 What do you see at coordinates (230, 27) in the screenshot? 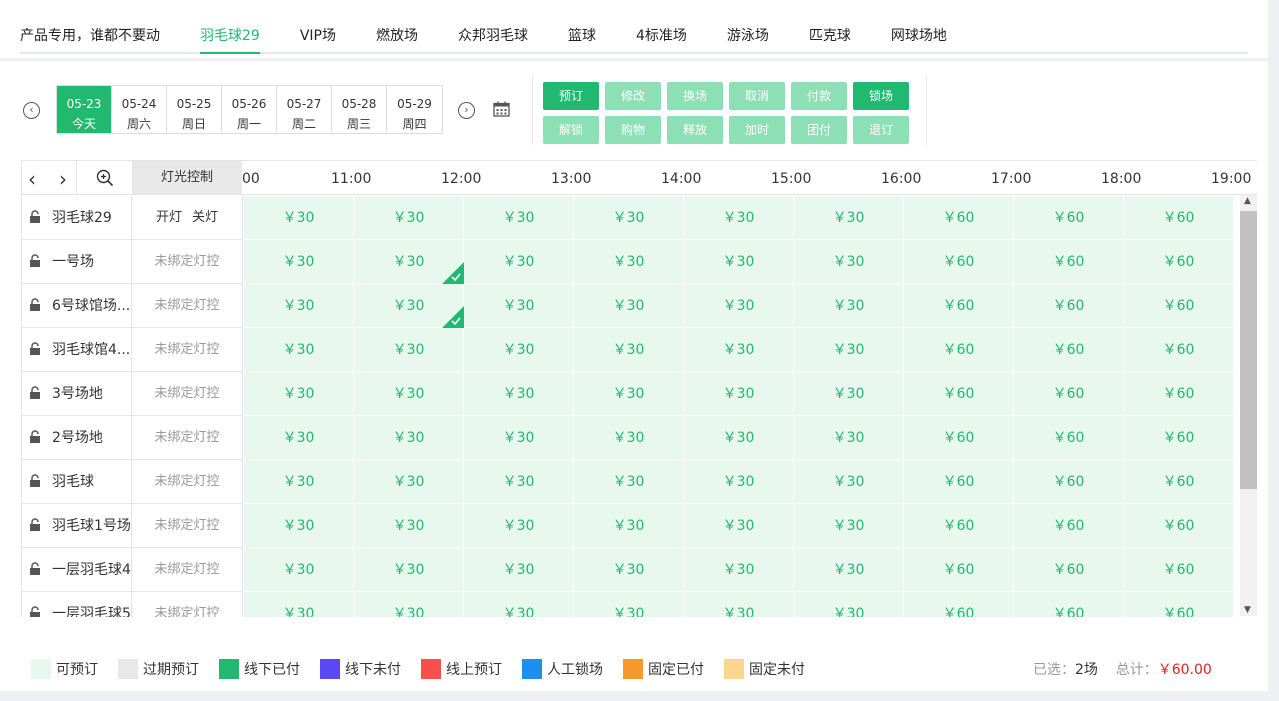
I see `tab-1: 羽毛球29` at bounding box center [230, 27].